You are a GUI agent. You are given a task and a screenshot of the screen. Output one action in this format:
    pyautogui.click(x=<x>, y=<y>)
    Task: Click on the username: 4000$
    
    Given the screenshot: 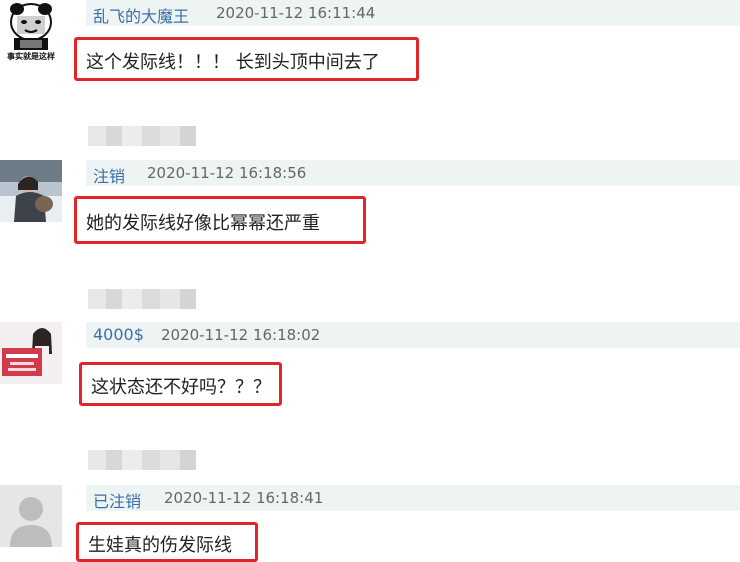 What is the action you would take?
    pyautogui.click(x=118, y=334)
    